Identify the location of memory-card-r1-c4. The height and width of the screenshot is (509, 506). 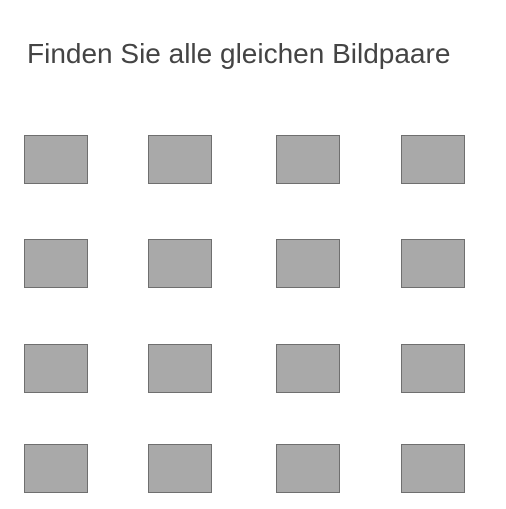
(433, 159).